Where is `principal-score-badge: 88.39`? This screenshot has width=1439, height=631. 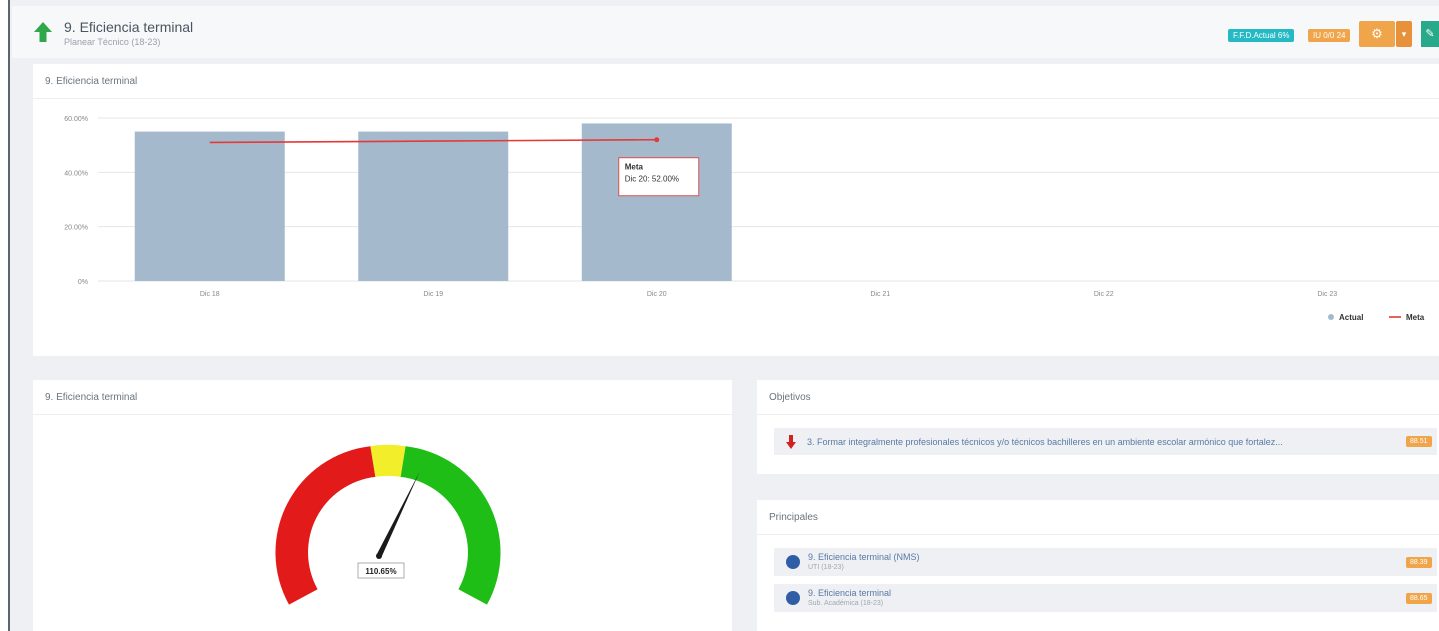
principal-score-badge: 88.39 is located at coordinates (1419, 562).